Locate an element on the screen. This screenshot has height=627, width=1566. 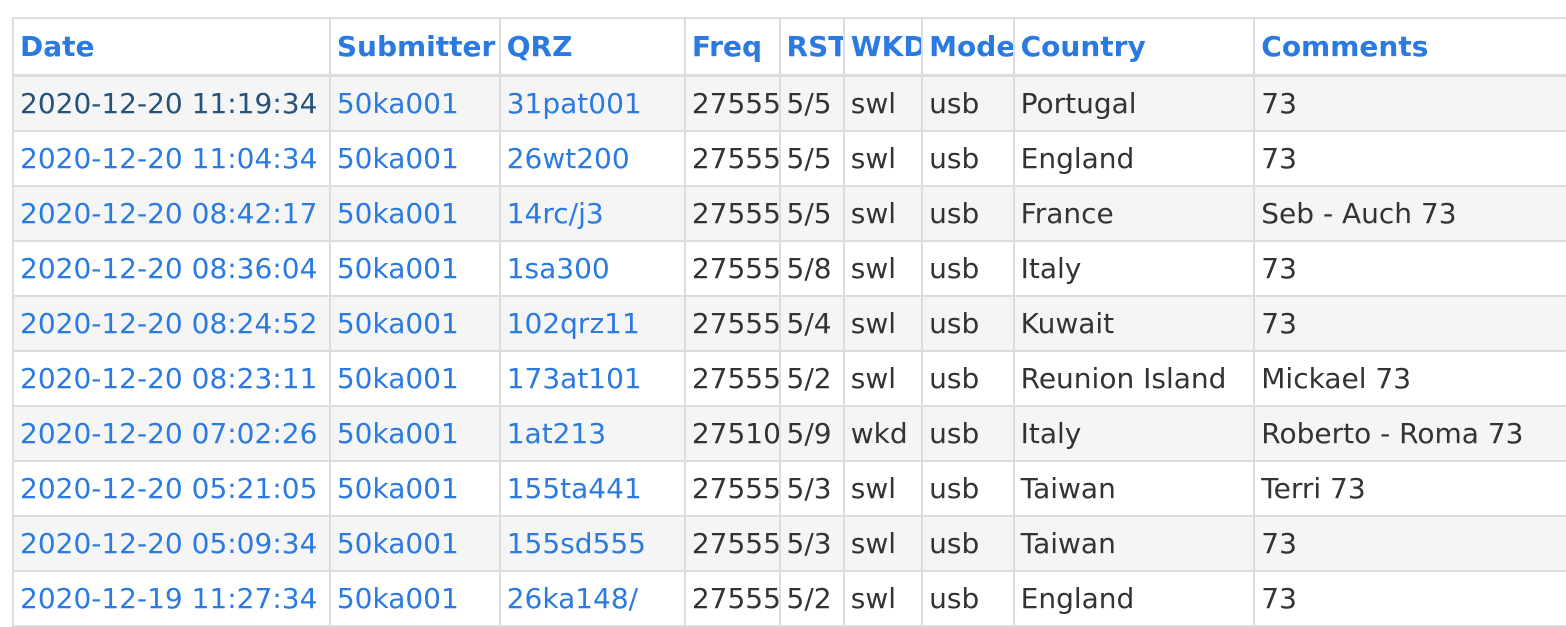
date-cell: 2020-12-20 08:24:52 is located at coordinates (171, 323).